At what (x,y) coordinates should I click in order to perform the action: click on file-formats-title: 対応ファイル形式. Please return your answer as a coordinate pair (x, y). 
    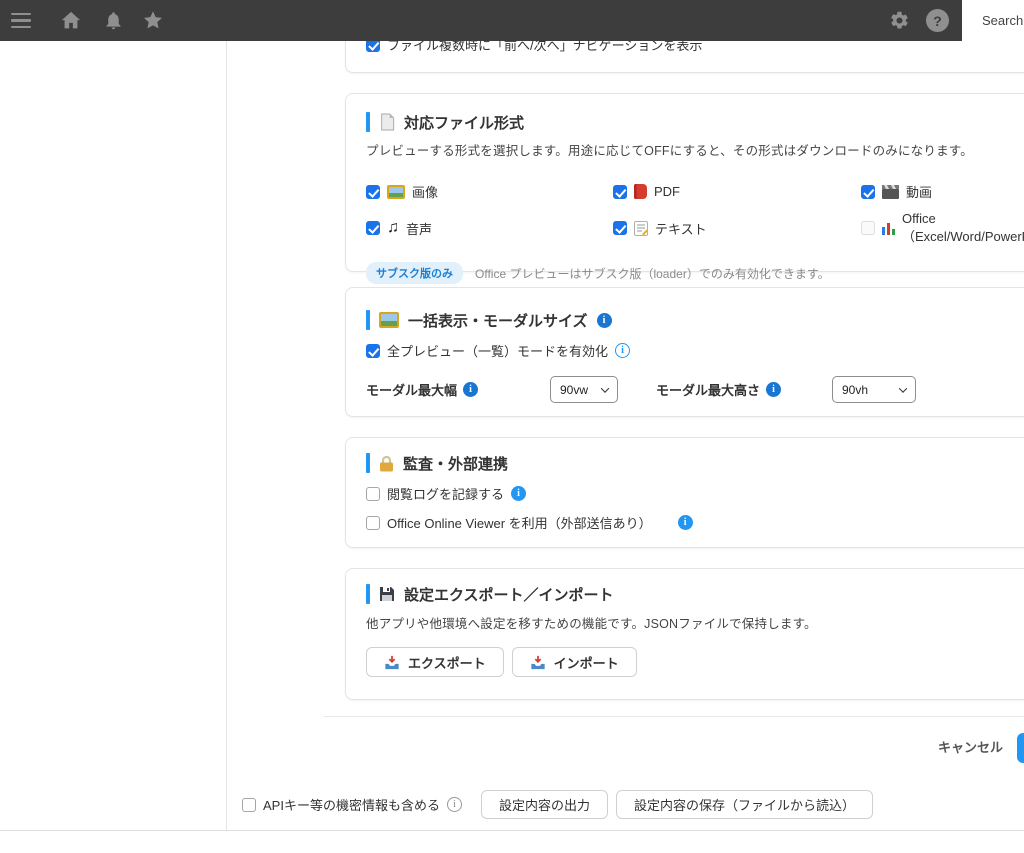
    Looking at the image, I should click on (464, 123).